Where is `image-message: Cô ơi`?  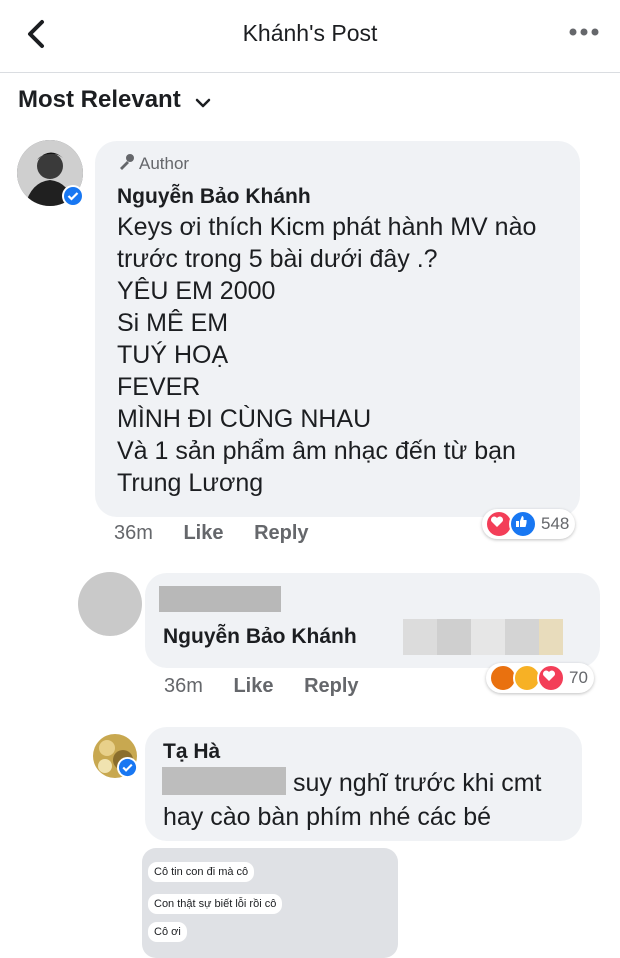
image-message: Cô ơi is located at coordinates (167, 932).